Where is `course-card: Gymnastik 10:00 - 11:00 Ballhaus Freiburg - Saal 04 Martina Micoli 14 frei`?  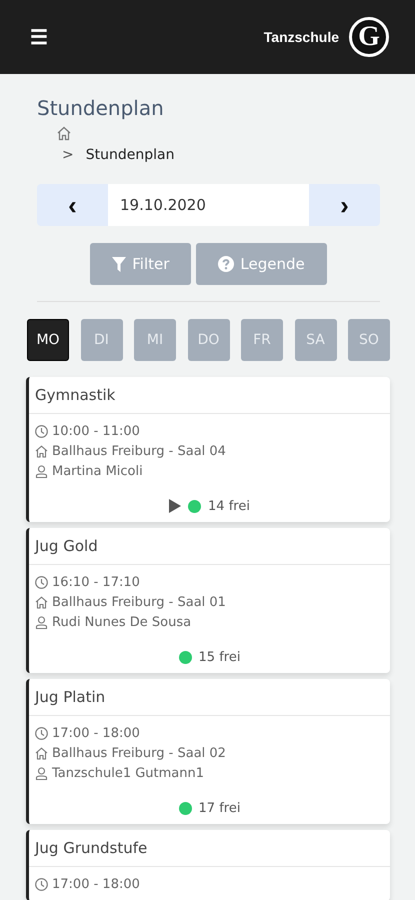
course-card: Gymnastik 10:00 - 11:00 Ballhaus Freiburg - Saal 04 Martina Micoli 14 frei is located at coordinates (208, 449).